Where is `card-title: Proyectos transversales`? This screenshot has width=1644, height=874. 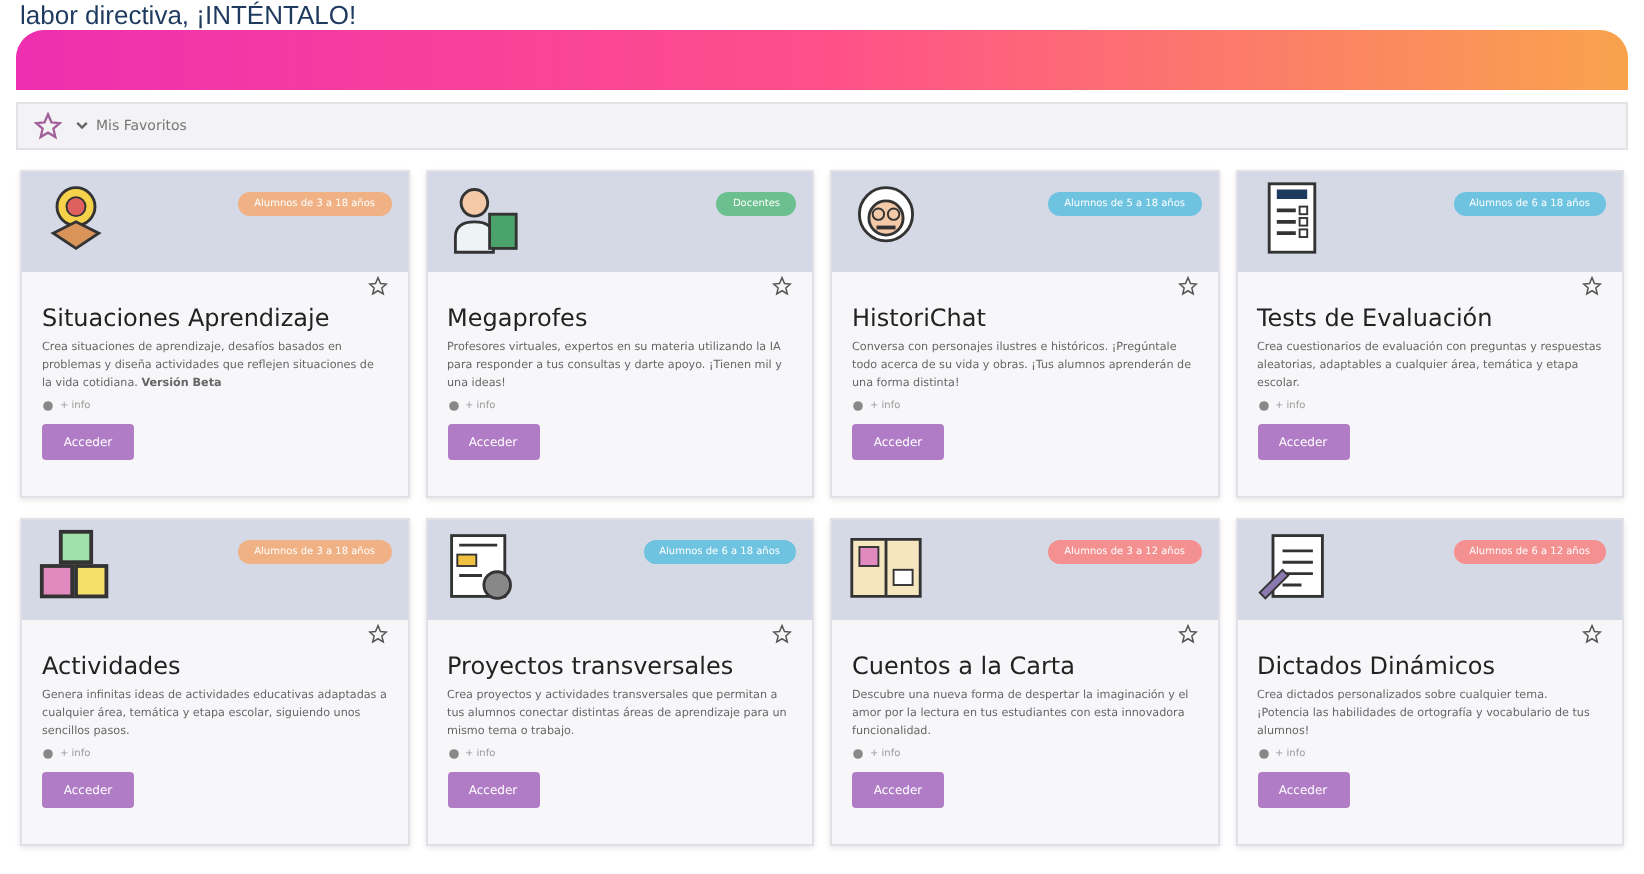 card-title: Proyectos transversales is located at coordinates (591, 666).